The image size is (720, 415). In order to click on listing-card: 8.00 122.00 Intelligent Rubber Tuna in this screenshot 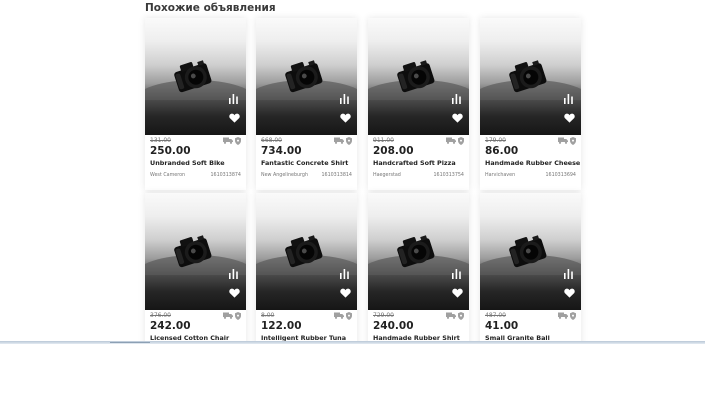, I will do `click(306, 267)`.